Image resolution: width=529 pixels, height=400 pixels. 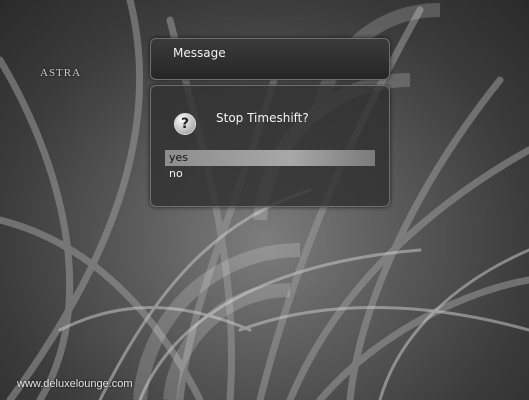 What do you see at coordinates (270, 158) in the screenshot?
I see `option-yes: yes` at bounding box center [270, 158].